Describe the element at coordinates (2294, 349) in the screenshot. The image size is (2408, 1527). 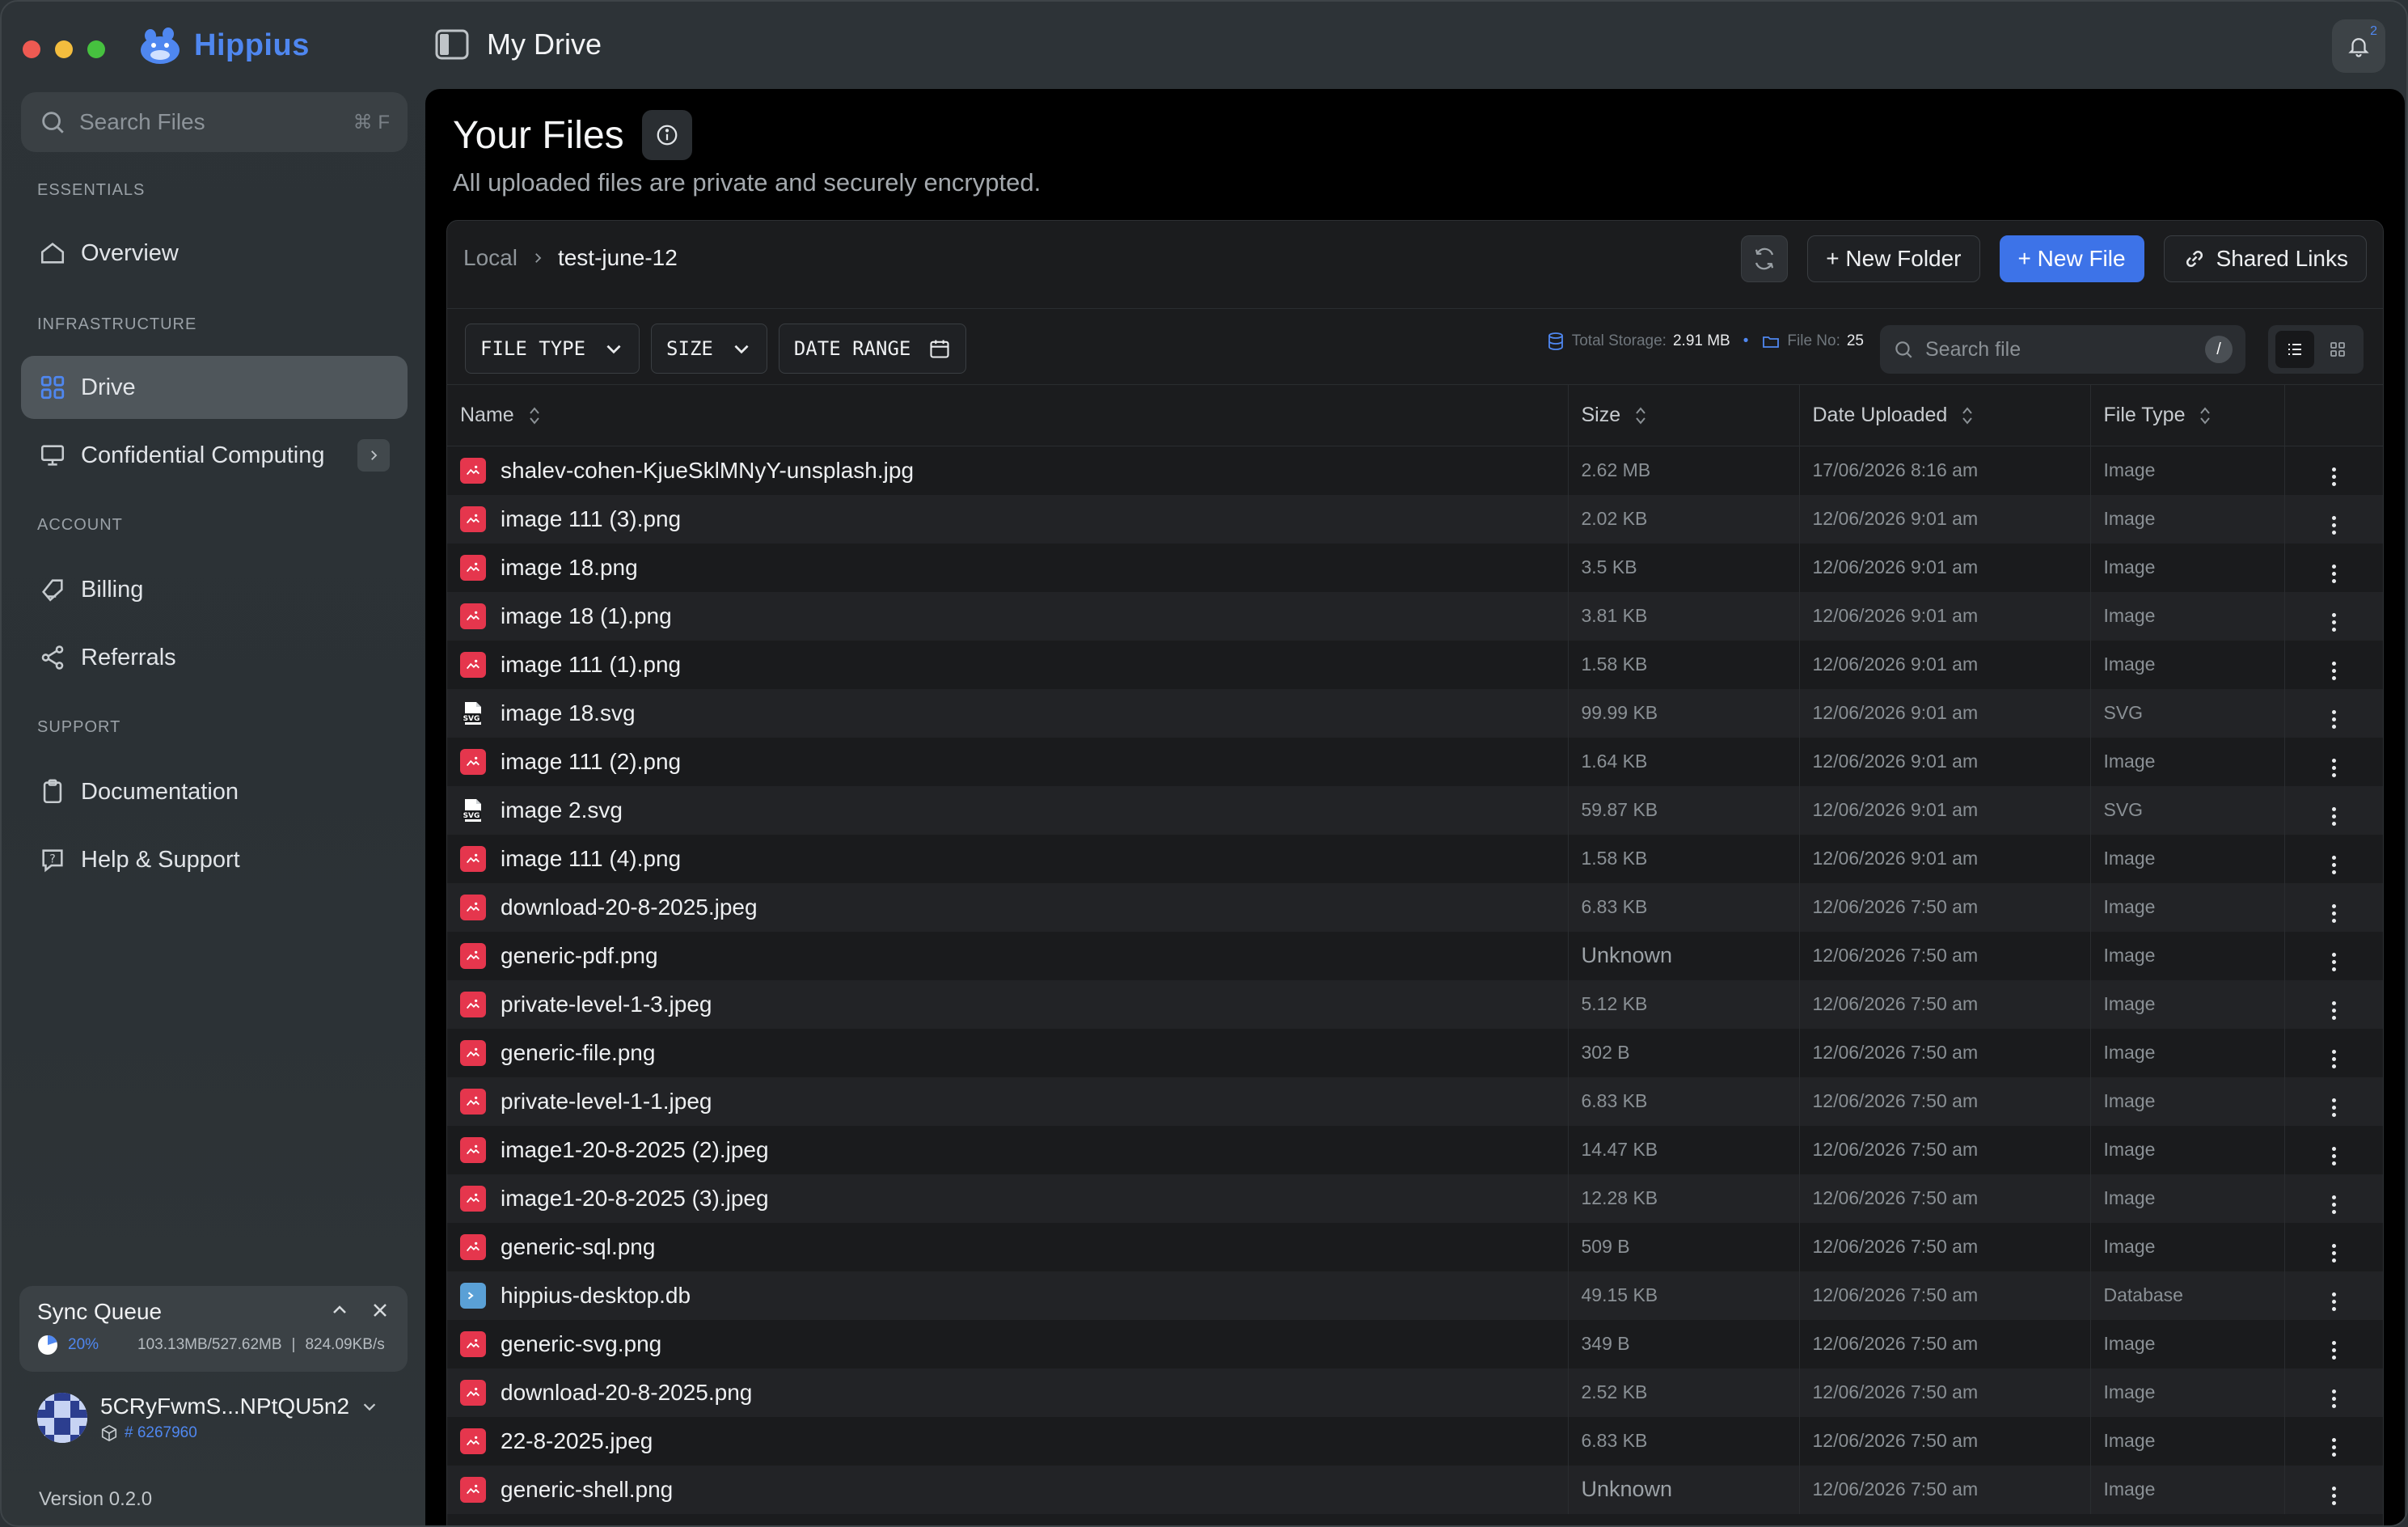
I see `list-view-button` at that location.